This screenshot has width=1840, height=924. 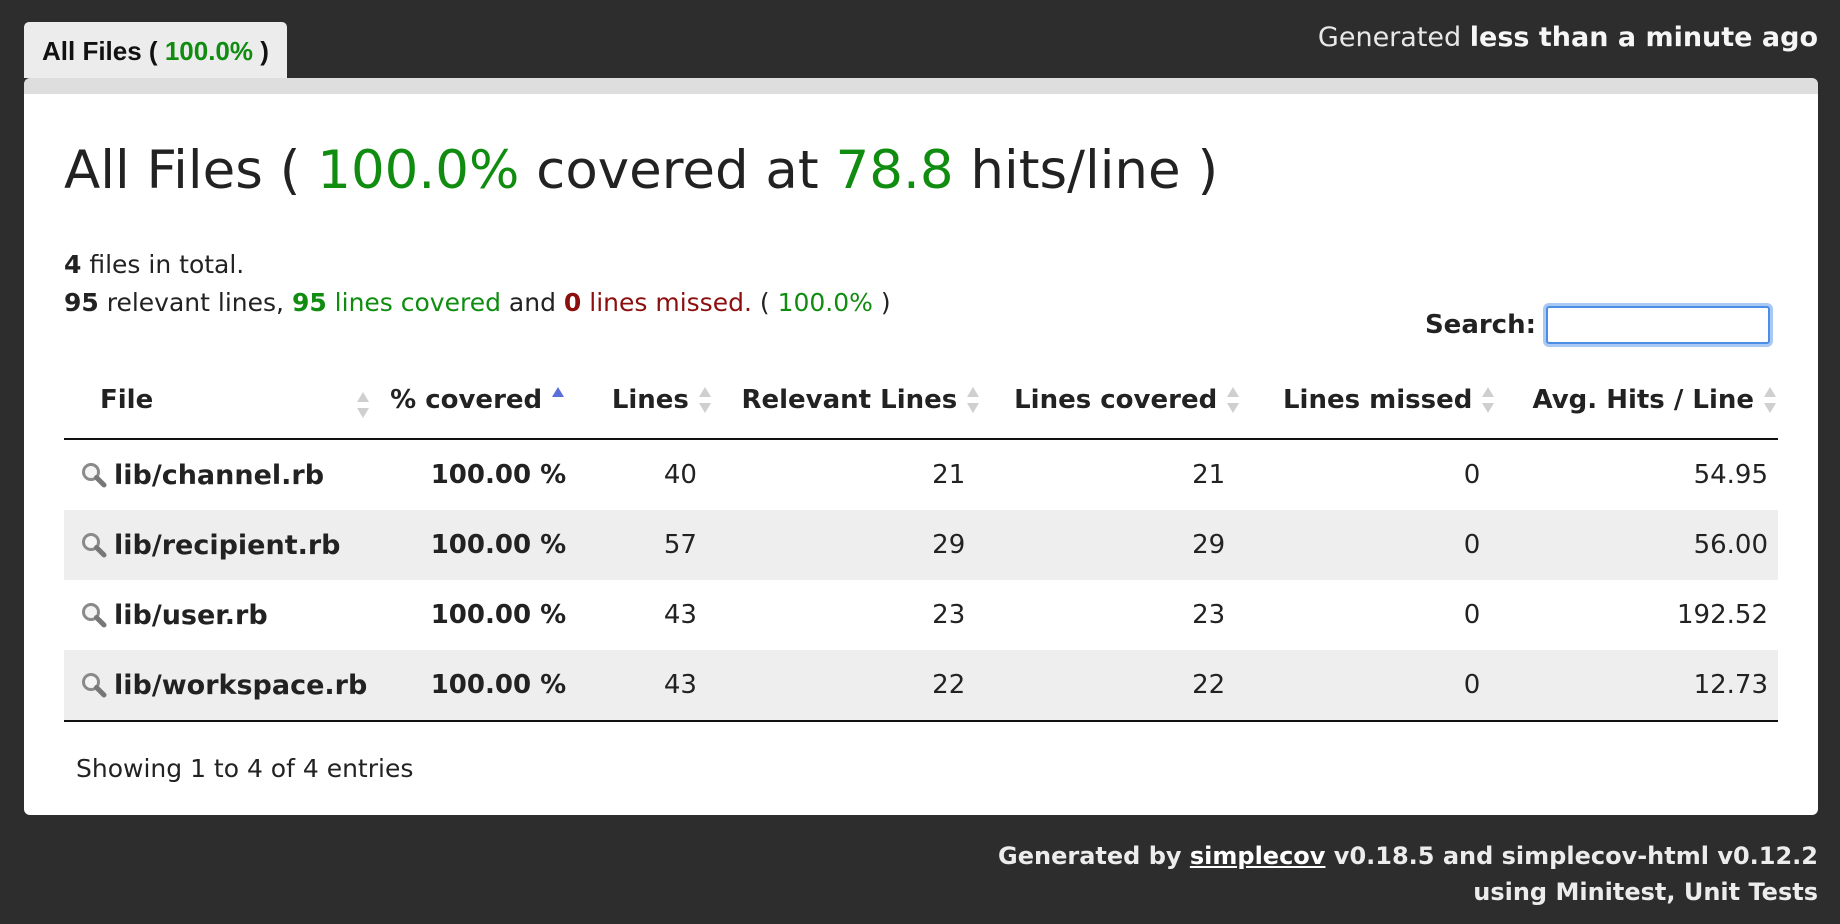 I want to click on file-cell: lib/user.rb, so click(x=220, y=615).